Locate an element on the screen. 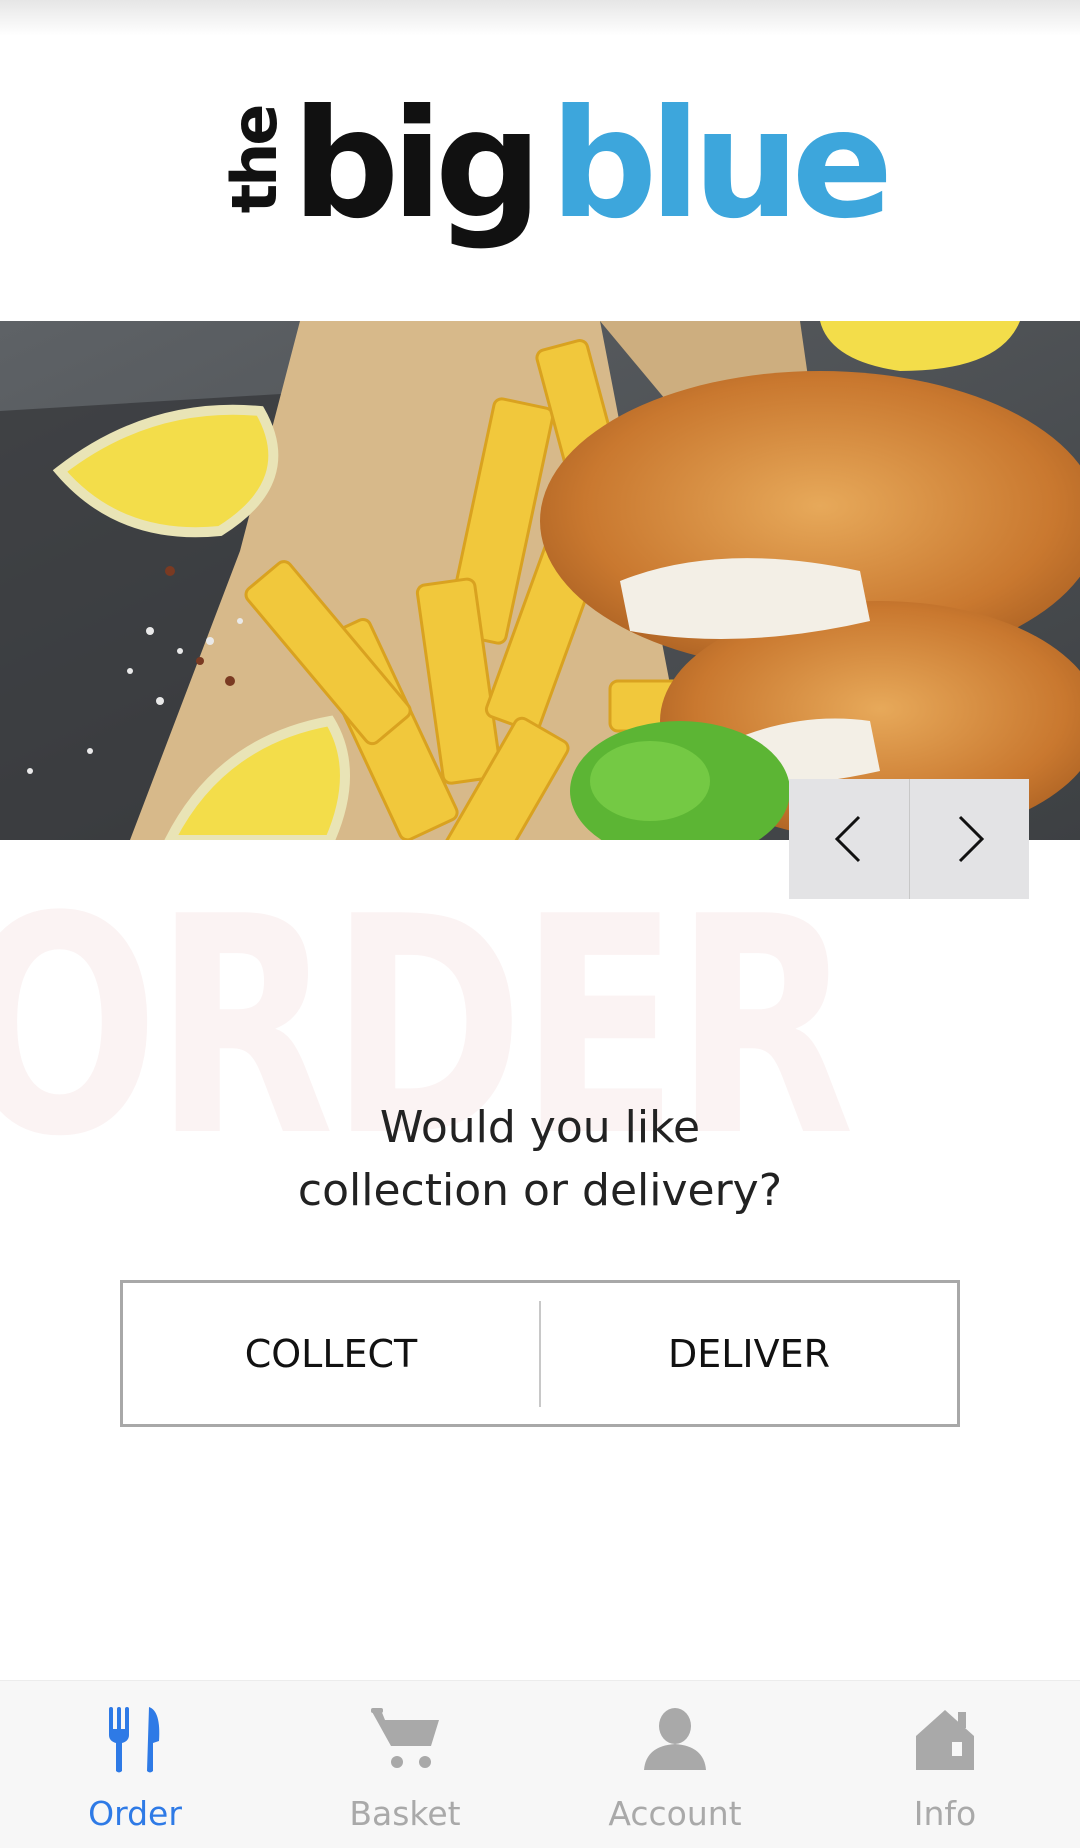  tab-account: Account is located at coordinates (675, 1764).